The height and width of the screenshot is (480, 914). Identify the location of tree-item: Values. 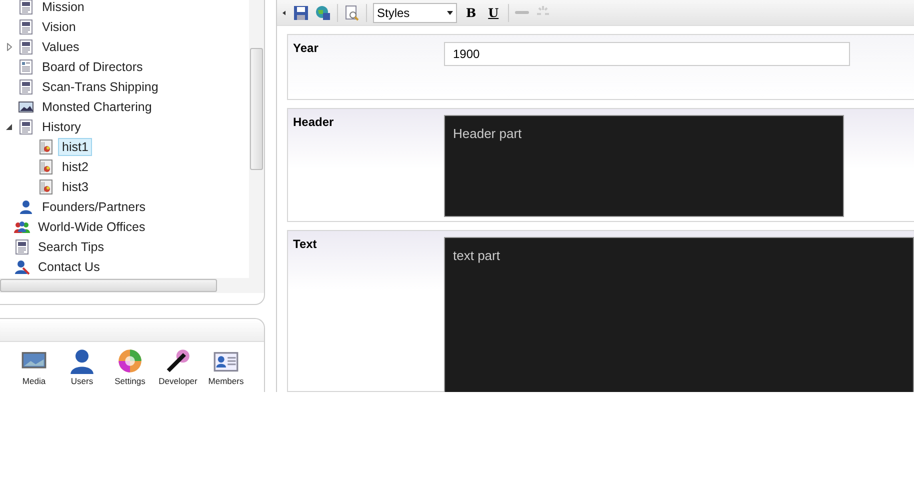
(61, 47).